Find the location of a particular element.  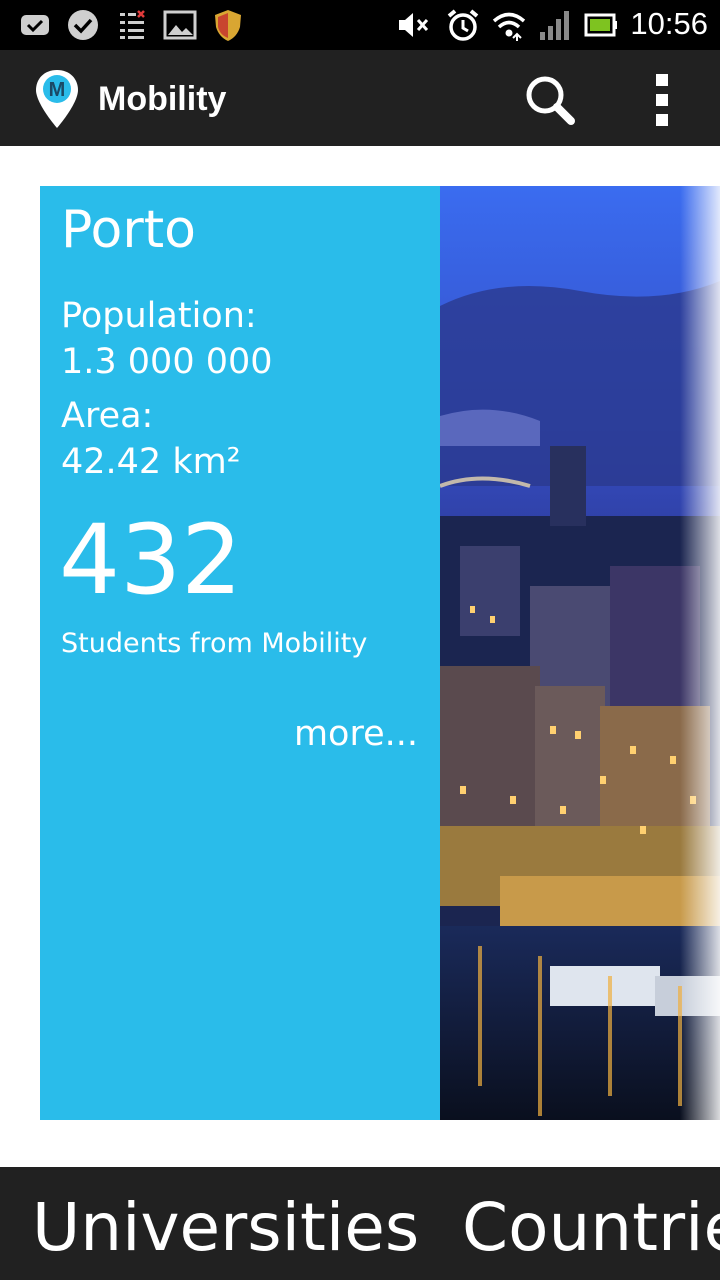

overflow-menu-icon is located at coordinates (663, 100).